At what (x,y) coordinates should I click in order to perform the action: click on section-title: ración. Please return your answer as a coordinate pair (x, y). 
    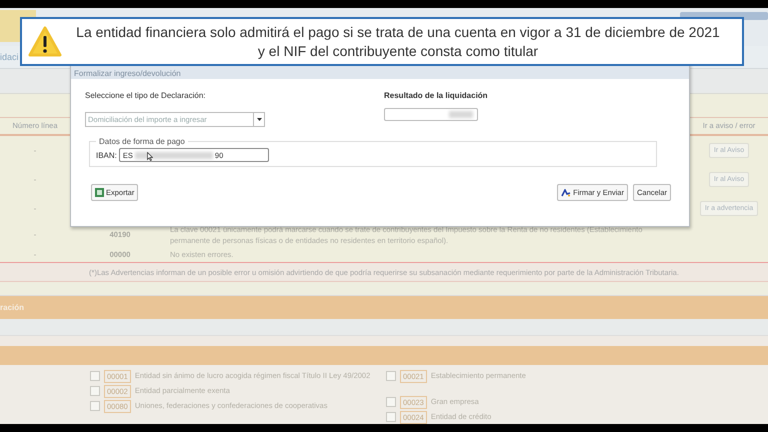
    Looking at the image, I should click on (12, 307).